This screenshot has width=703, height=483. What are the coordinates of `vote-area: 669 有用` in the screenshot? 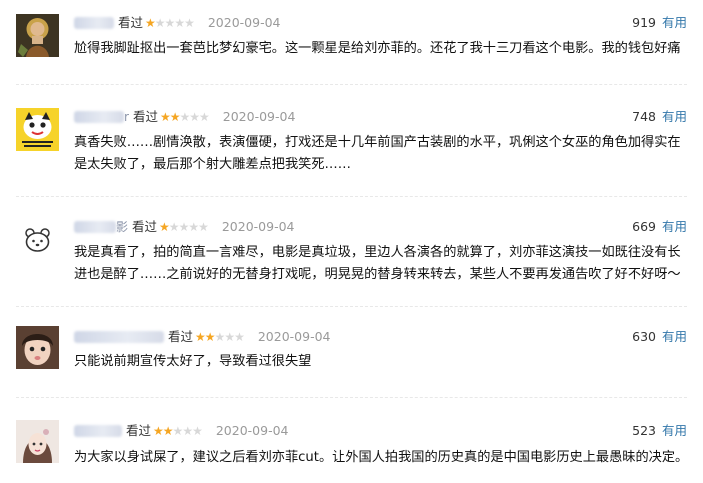 It's located at (659, 227).